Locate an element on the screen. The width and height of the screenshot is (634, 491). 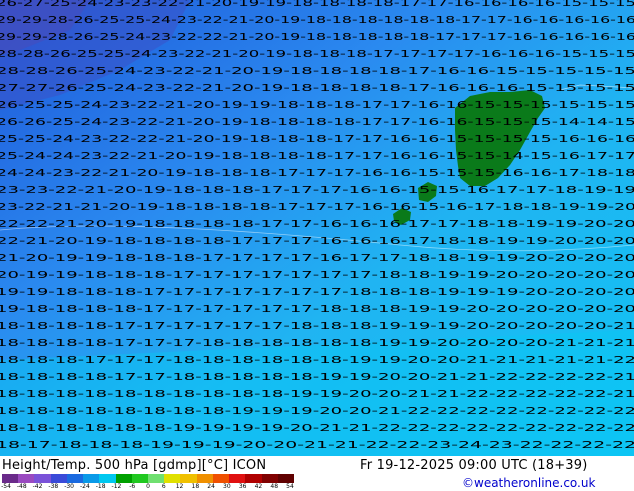
legend-tick-label: 48 is located at coordinates (274, 486).